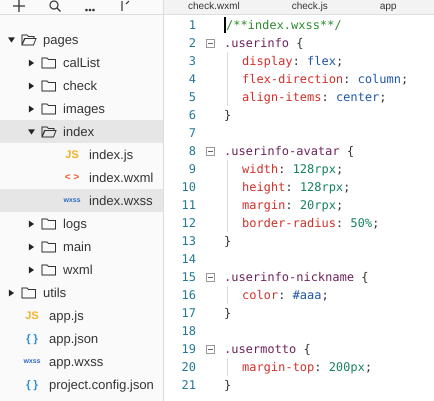  What do you see at coordinates (225, 25) in the screenshot?
I see `text-cursor` at bounding box center [225, 25].